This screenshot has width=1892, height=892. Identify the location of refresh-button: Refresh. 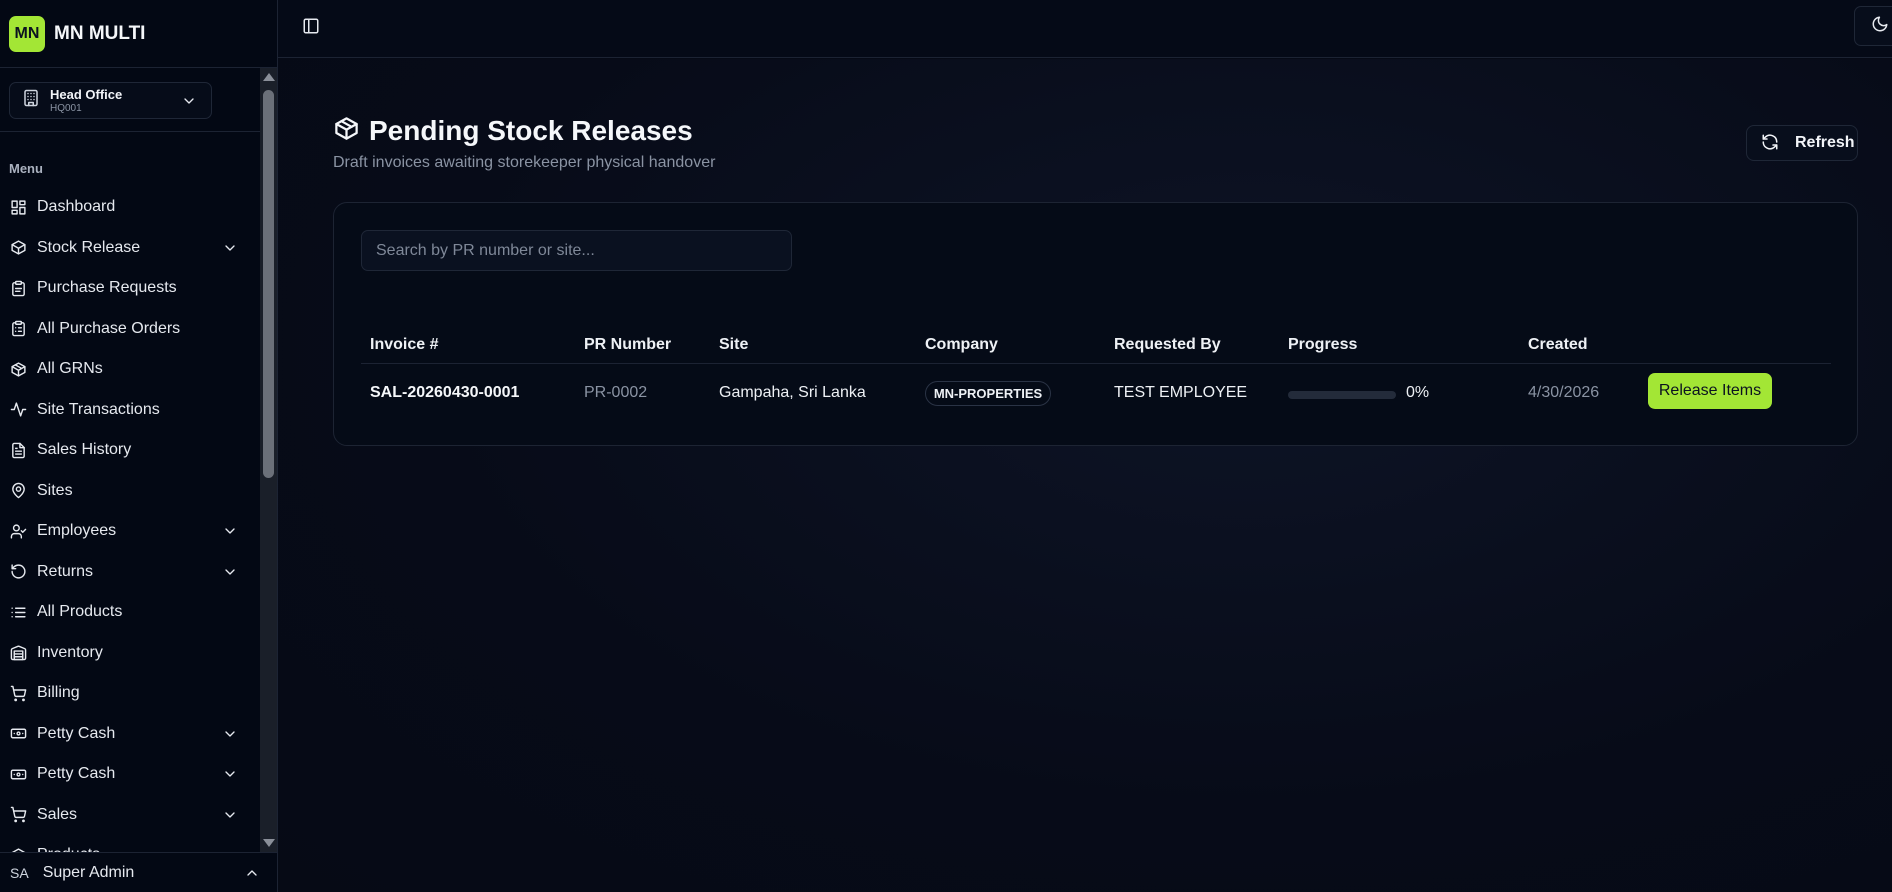
(1802, 143).